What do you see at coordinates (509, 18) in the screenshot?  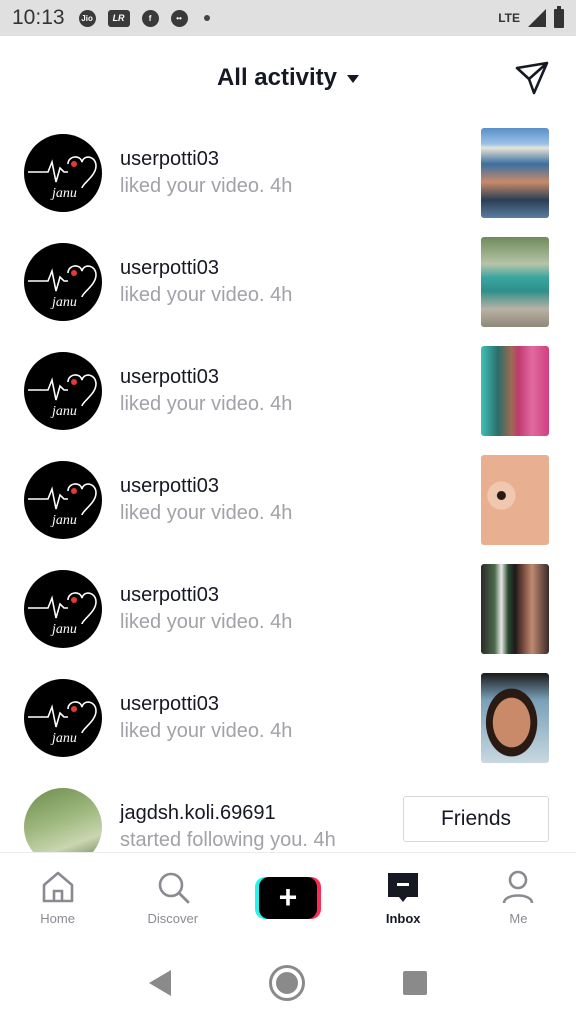 I see `network-type: LTE` at bounding box center [509, 18].